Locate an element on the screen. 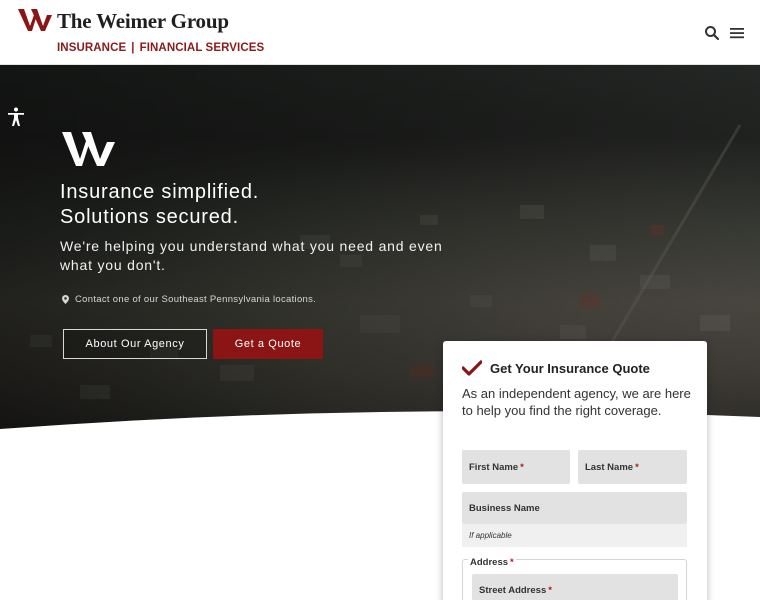 The image size is (760, 600). brand-name: The Weimer Group is located at coordinates (143, 21).